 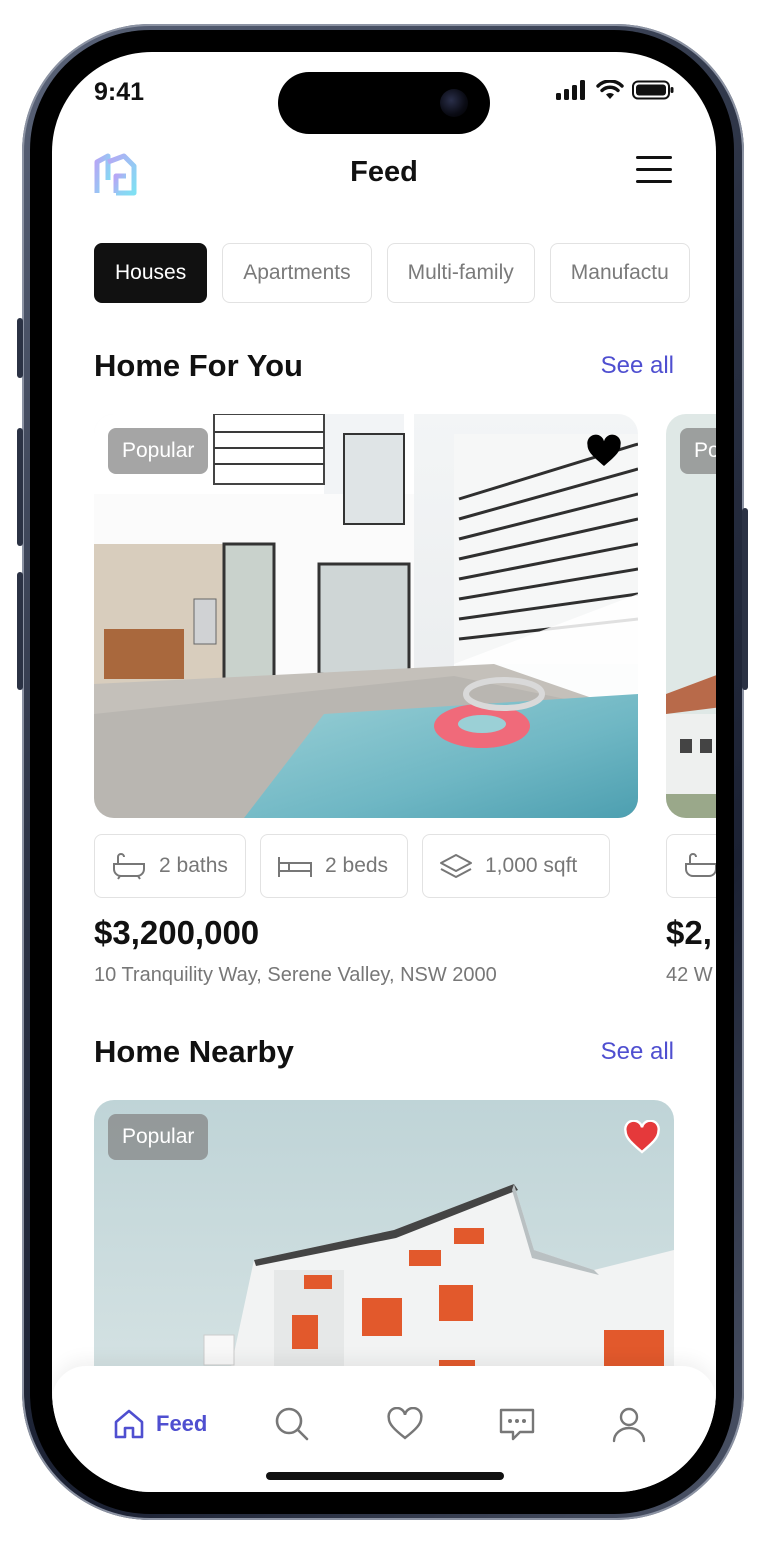 I want to click on status-icons, so click(x=615, y=90).